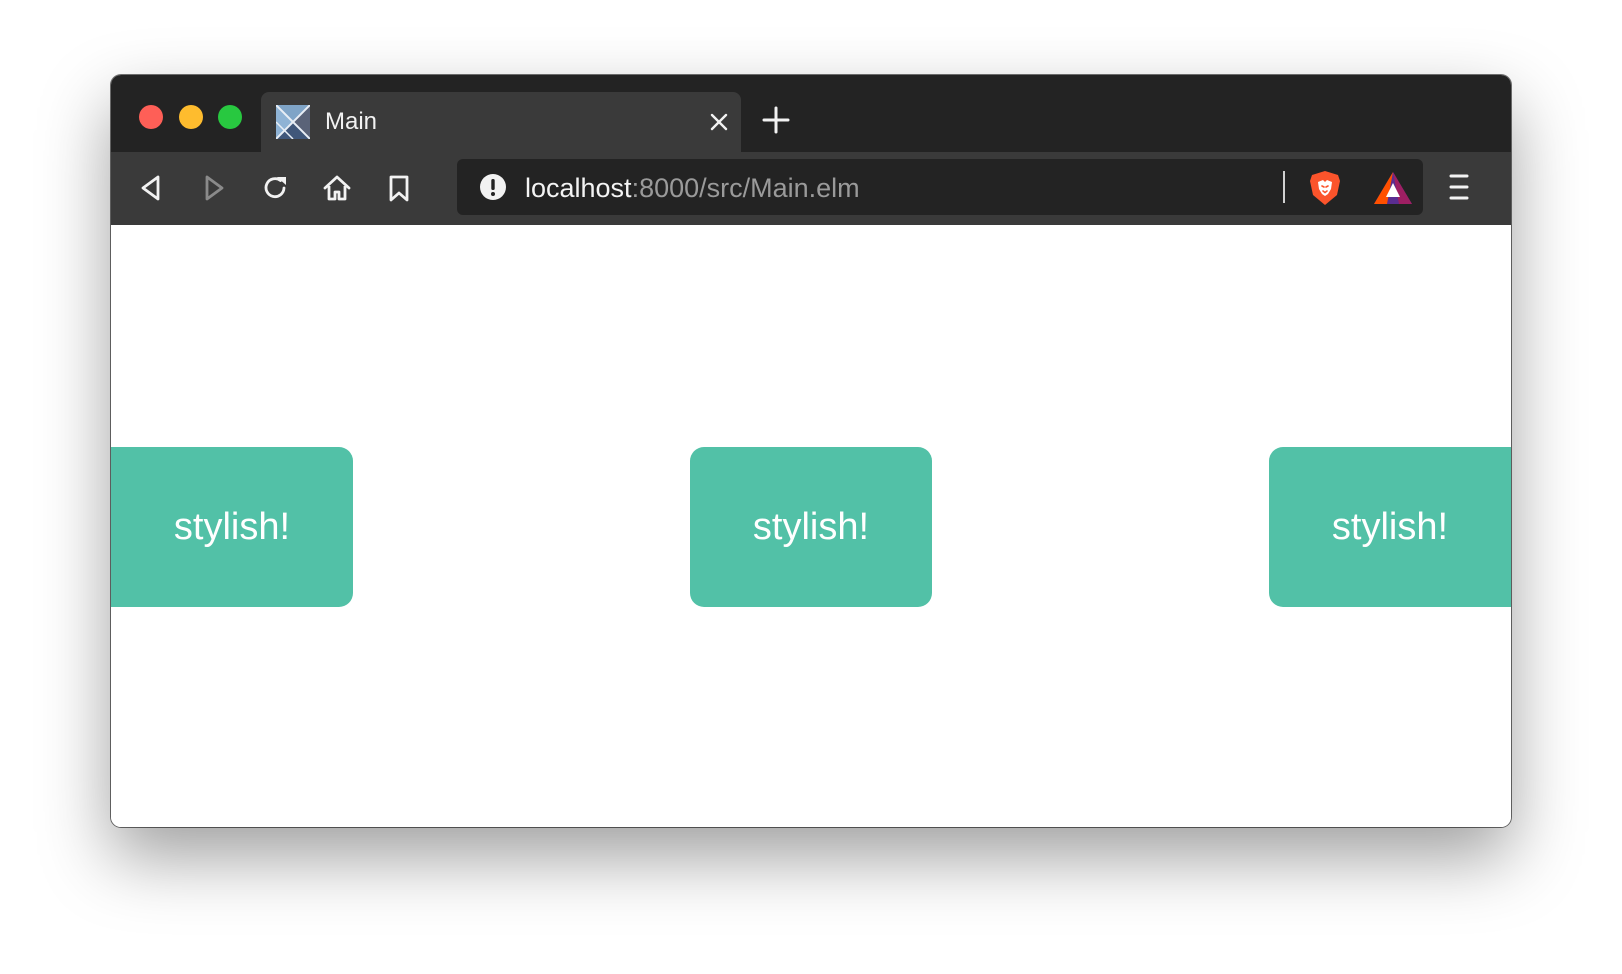  What do you see at coordinates (1459, 187) in the screenshot?
I see `hamburger-menu-icon` at bounding box center [1459, 187].